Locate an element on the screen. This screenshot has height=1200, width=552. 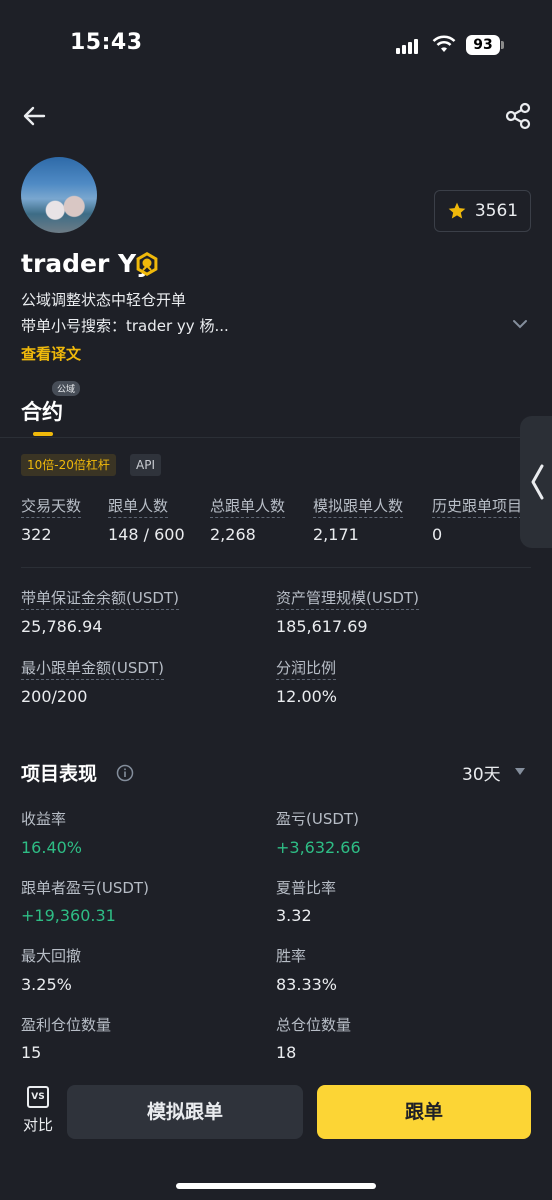
total-positions-value: 18 is located at coordinates (286, 1052).